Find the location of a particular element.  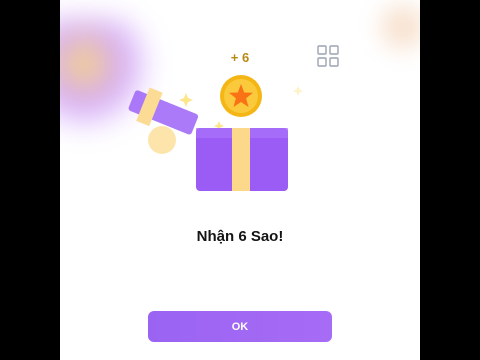

star-coin-icon is located at coordinates (241, 96).